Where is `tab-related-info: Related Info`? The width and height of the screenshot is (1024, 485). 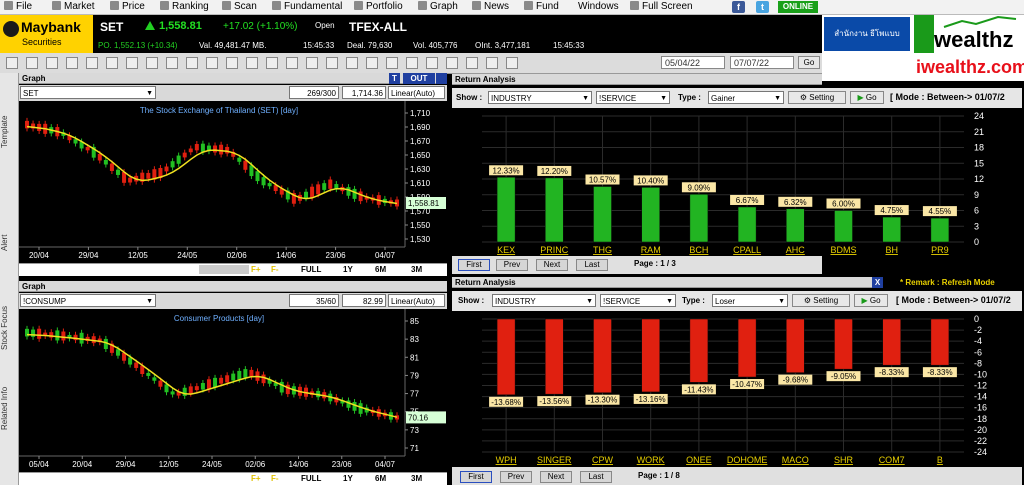
tab-related-info: Related Info is located at coordinates (9, 408).